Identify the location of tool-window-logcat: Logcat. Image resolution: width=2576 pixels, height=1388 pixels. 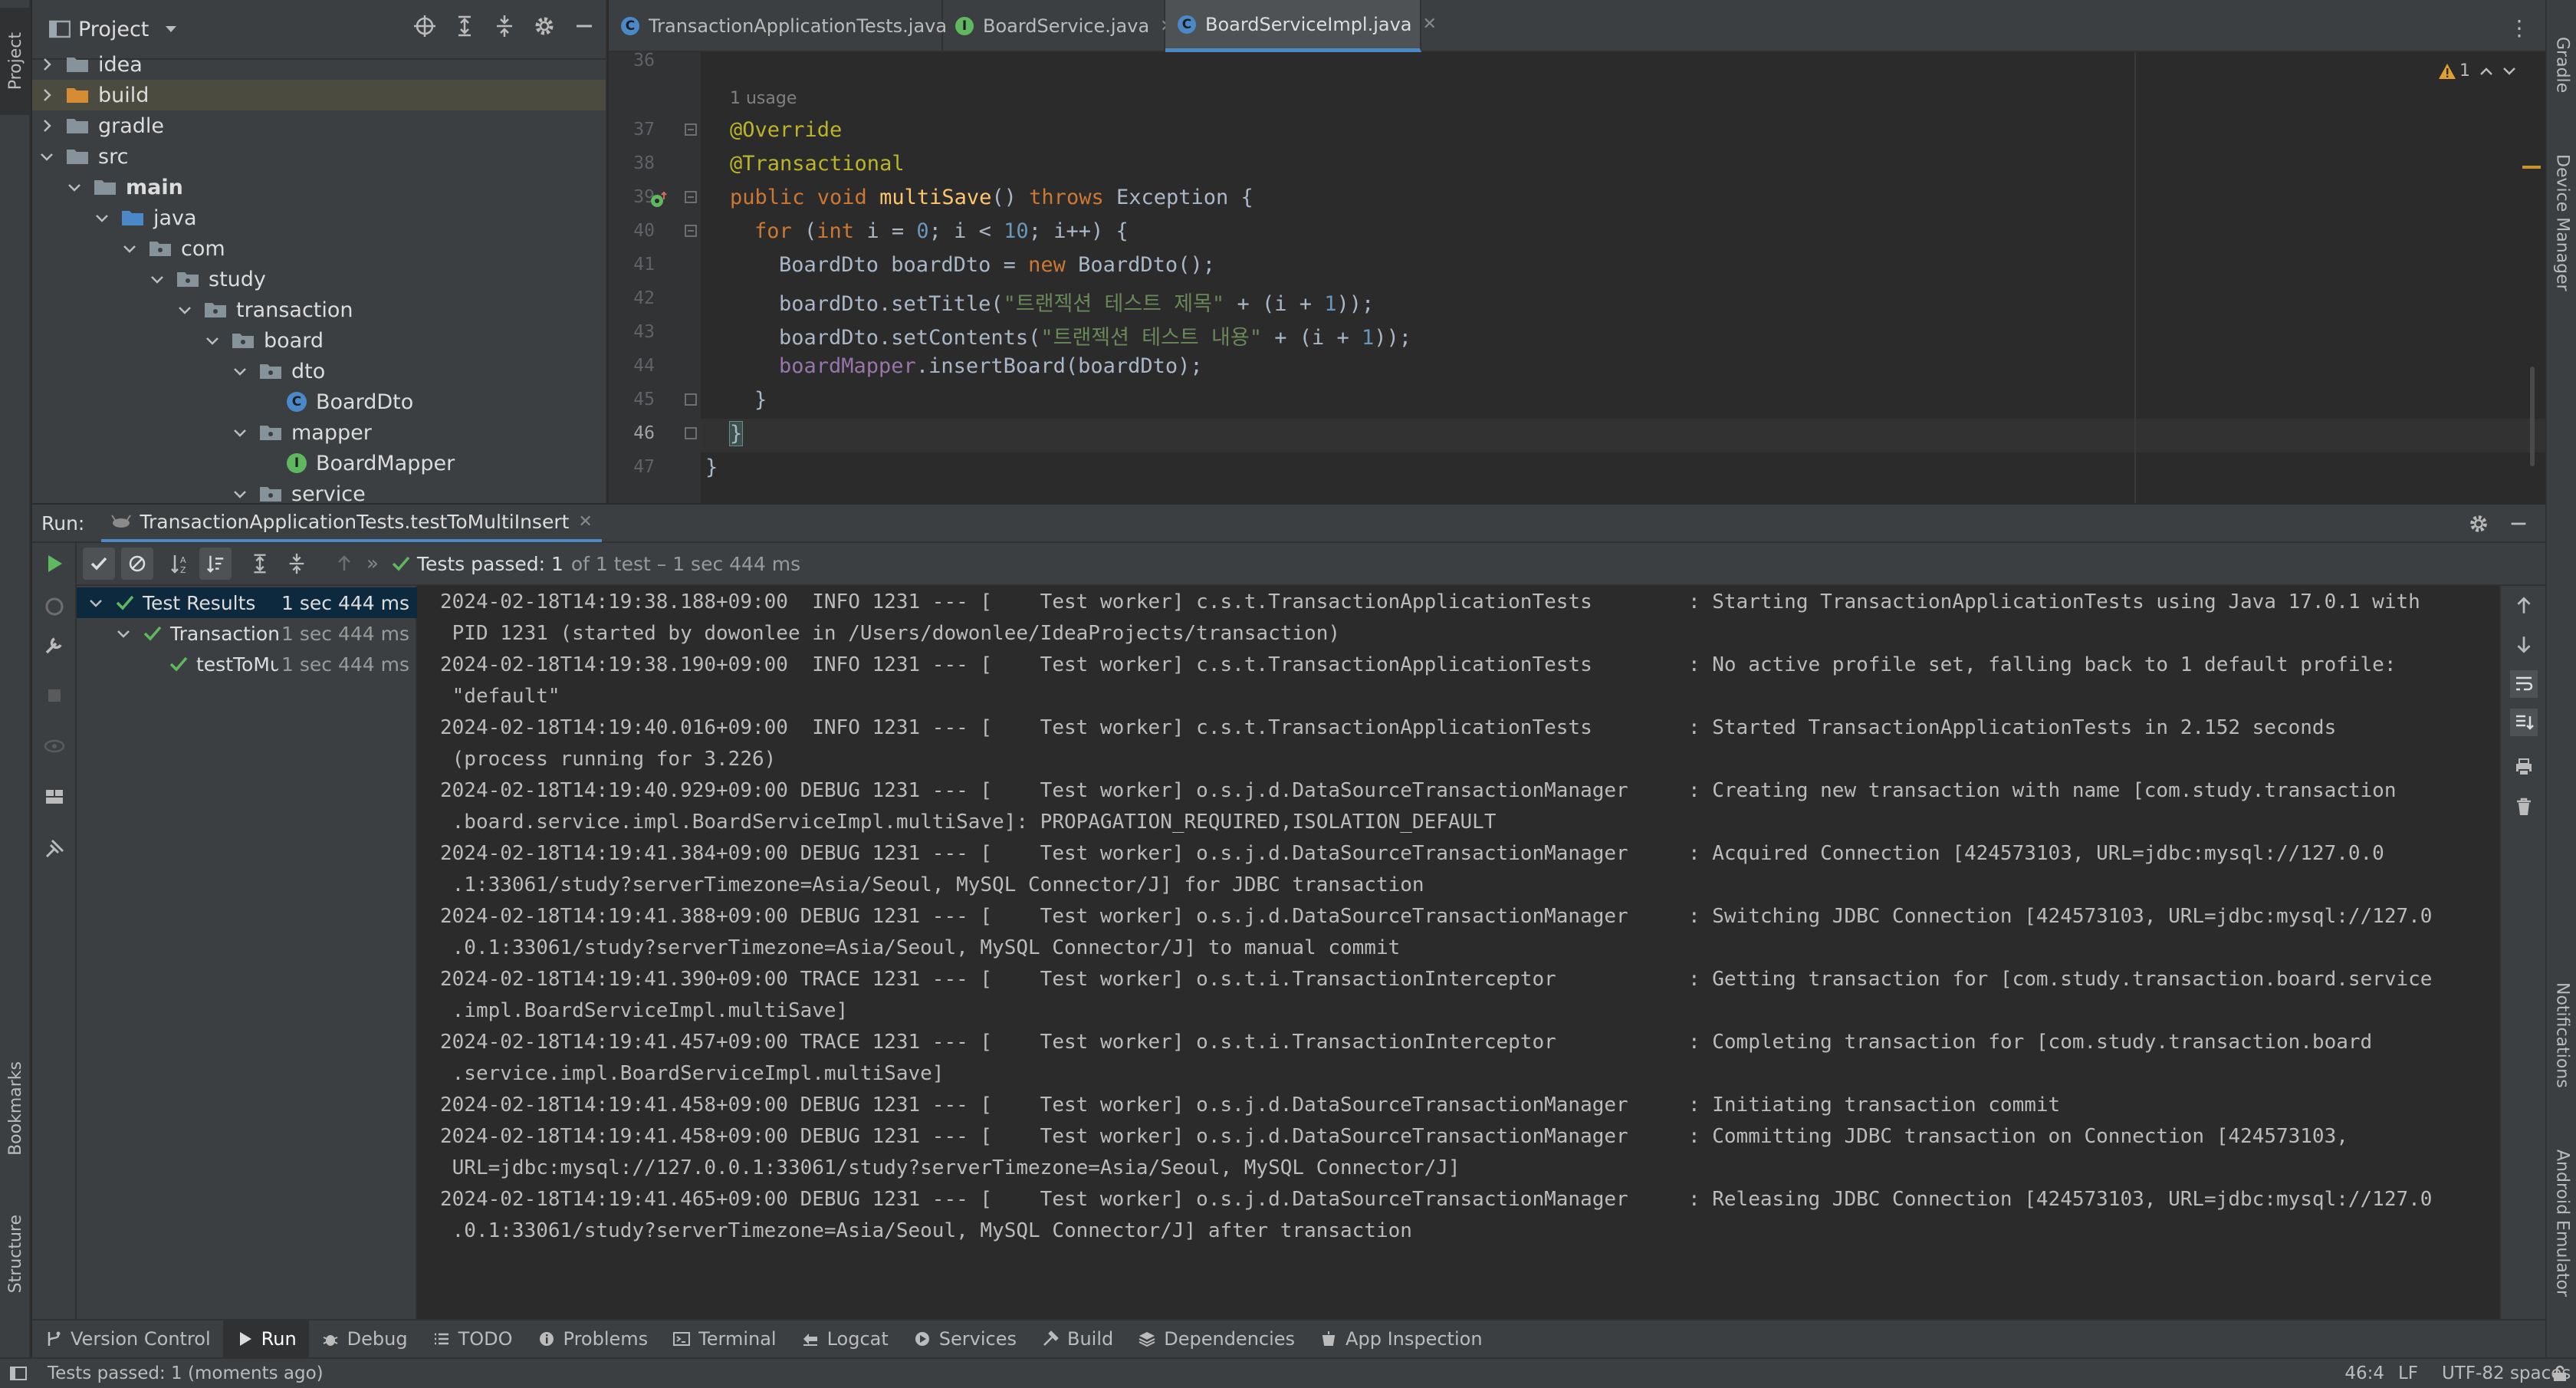
(845, 1339).